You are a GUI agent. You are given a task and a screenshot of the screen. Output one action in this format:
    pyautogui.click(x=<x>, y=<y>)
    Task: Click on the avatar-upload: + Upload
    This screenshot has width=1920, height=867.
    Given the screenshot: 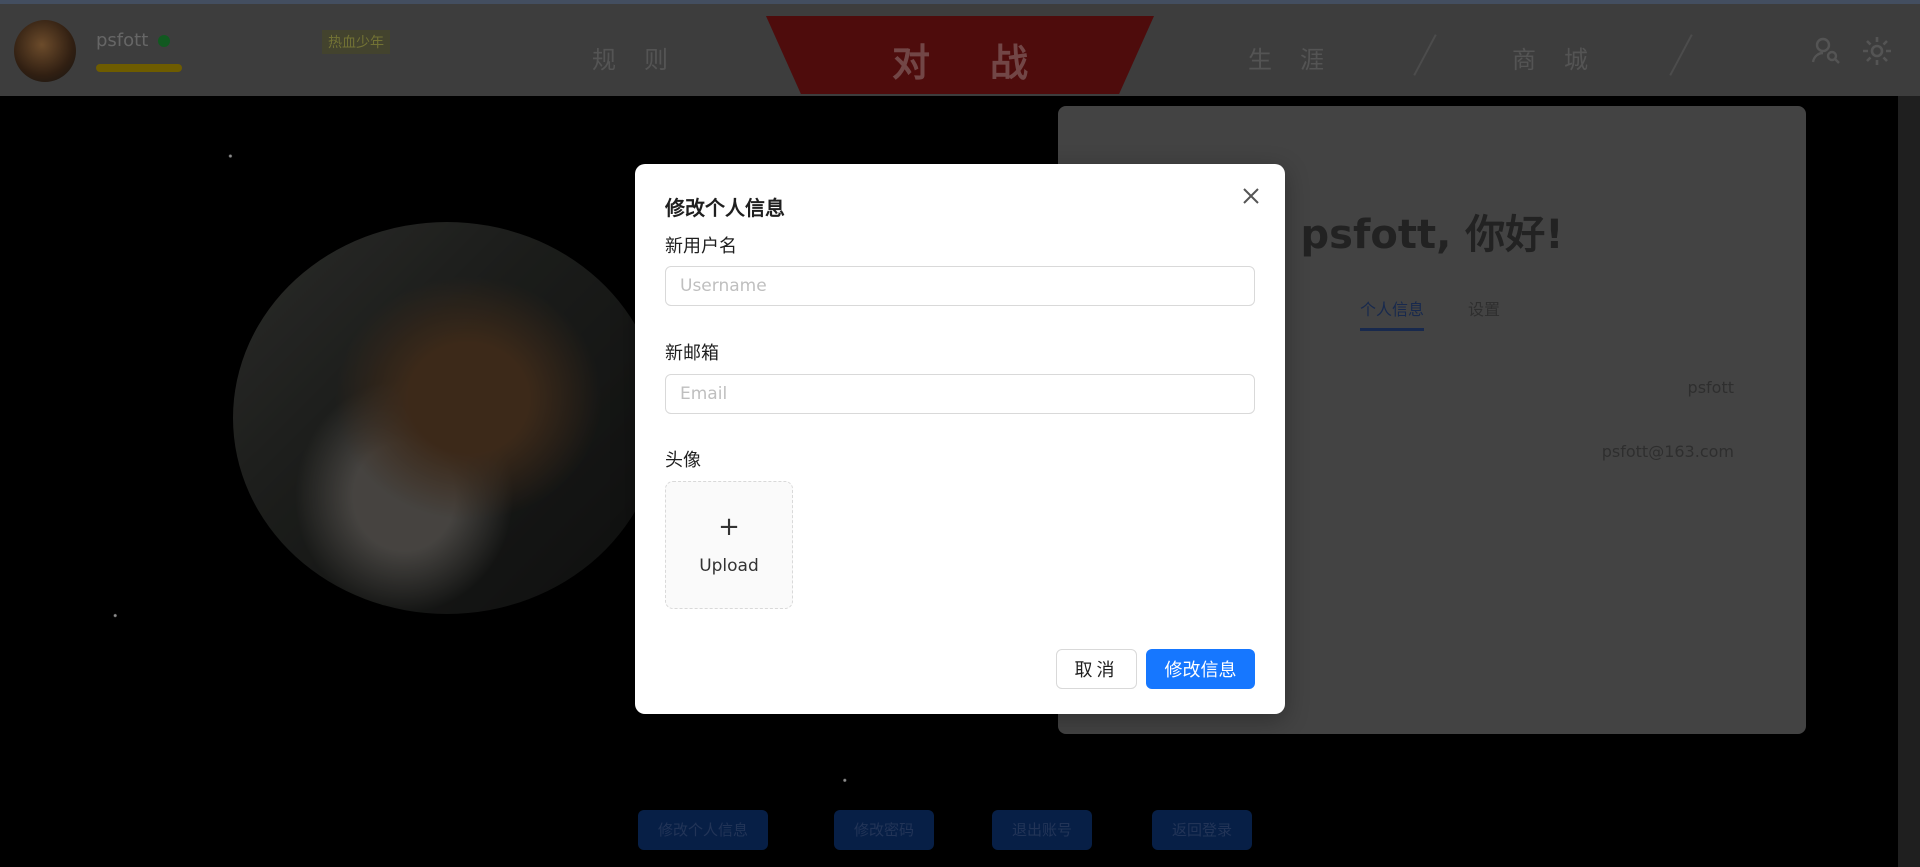 What is the action you would take?
    pyautogui.click(x=729, y=545)
    